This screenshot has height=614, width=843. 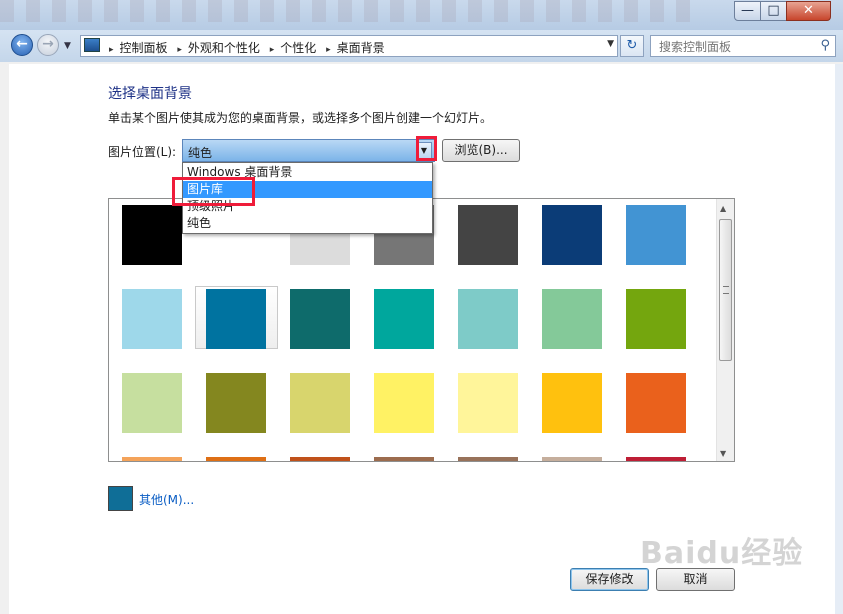 I want to click on breadcrumb: ▸ 控制面板 ▸ 外观和个性化 ▸ 个性化 ▸ 桌面背景, so click(x=244, y=47).